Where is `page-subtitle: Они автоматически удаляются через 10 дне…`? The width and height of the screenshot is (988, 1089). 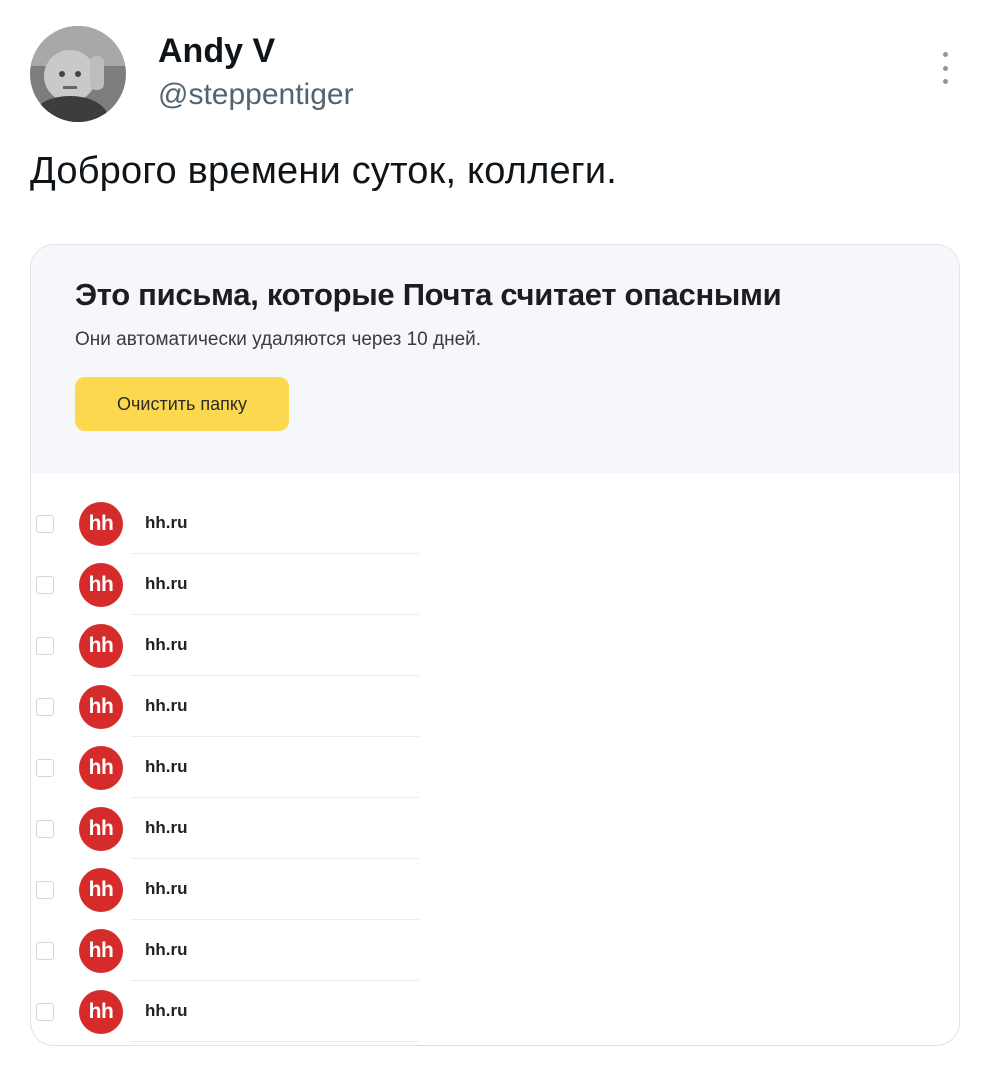
page-subtitle: Они автоматически удаляются через 10 дне… is located at coordinates (278, 339).